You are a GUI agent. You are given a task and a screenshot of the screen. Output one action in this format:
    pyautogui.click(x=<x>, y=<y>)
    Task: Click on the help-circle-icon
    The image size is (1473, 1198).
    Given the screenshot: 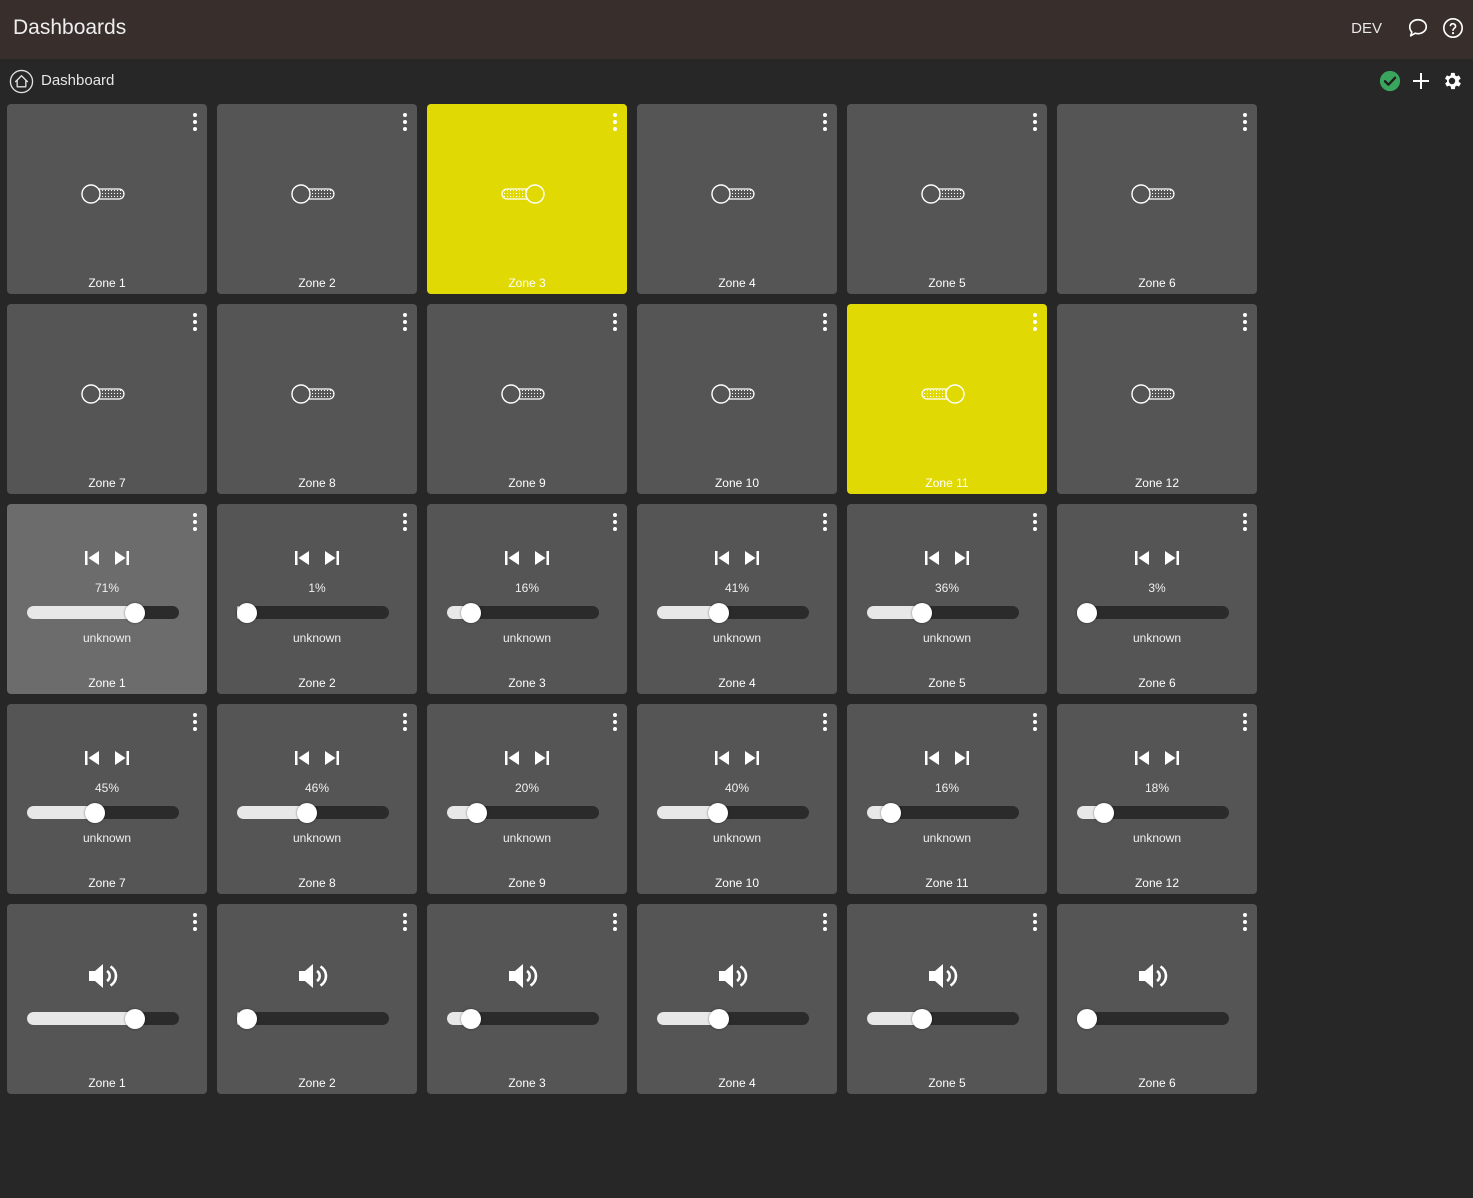 What is the action you would take?
    pyautogui.click(x=1453, y=28)
    